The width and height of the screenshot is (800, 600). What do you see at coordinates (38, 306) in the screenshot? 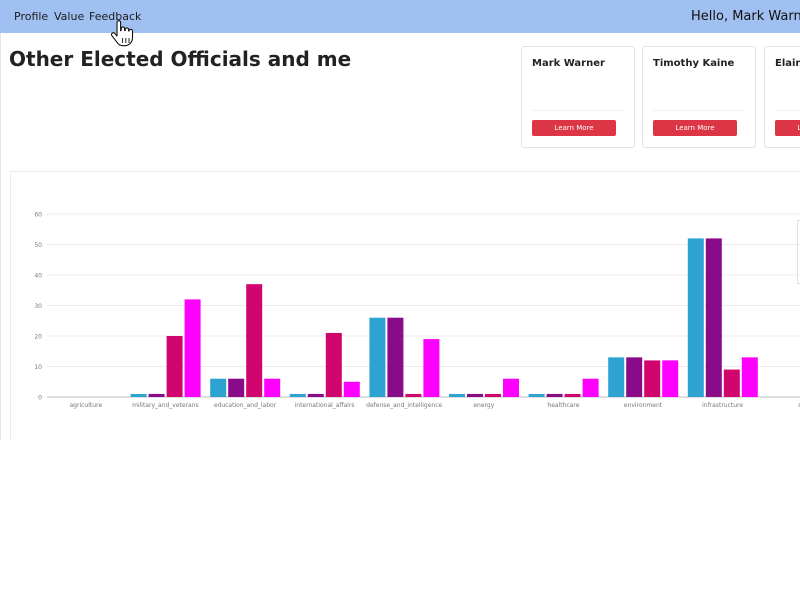
I see `y-tick-label: 30` at bounding box center [38, 306].